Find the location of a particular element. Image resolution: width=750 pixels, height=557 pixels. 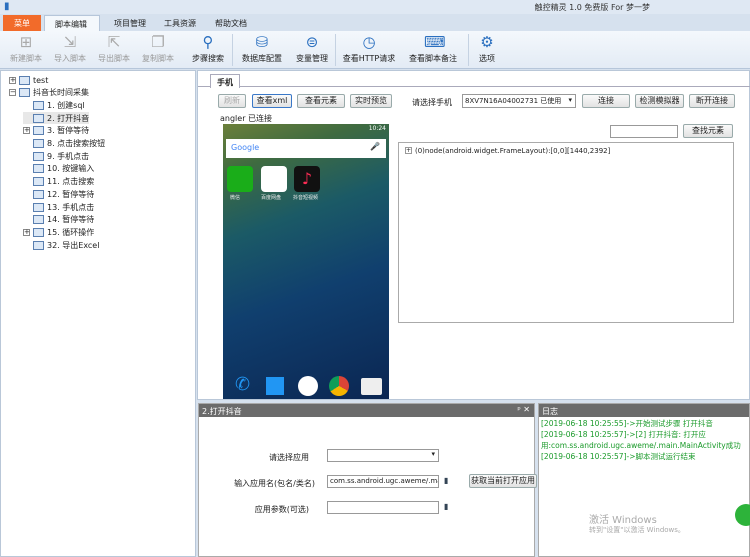

tree-item: 12. 暂停等待 is located at coordinates (58, 194).